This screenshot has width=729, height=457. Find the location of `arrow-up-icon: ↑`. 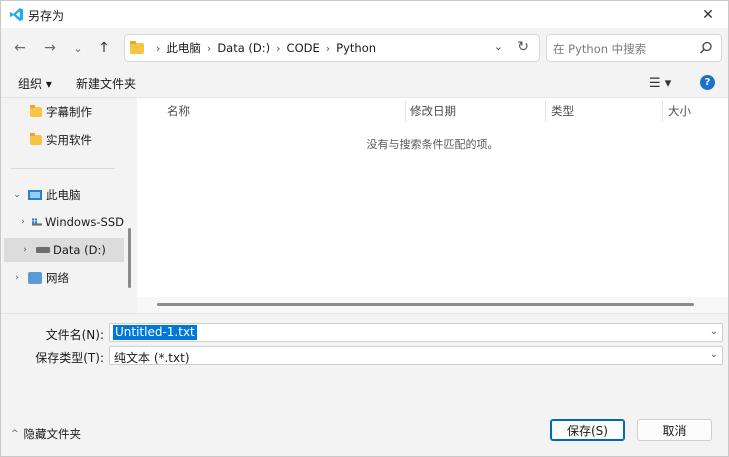

arrow-up-icon: ↑ is located at coordinates (104, 48).